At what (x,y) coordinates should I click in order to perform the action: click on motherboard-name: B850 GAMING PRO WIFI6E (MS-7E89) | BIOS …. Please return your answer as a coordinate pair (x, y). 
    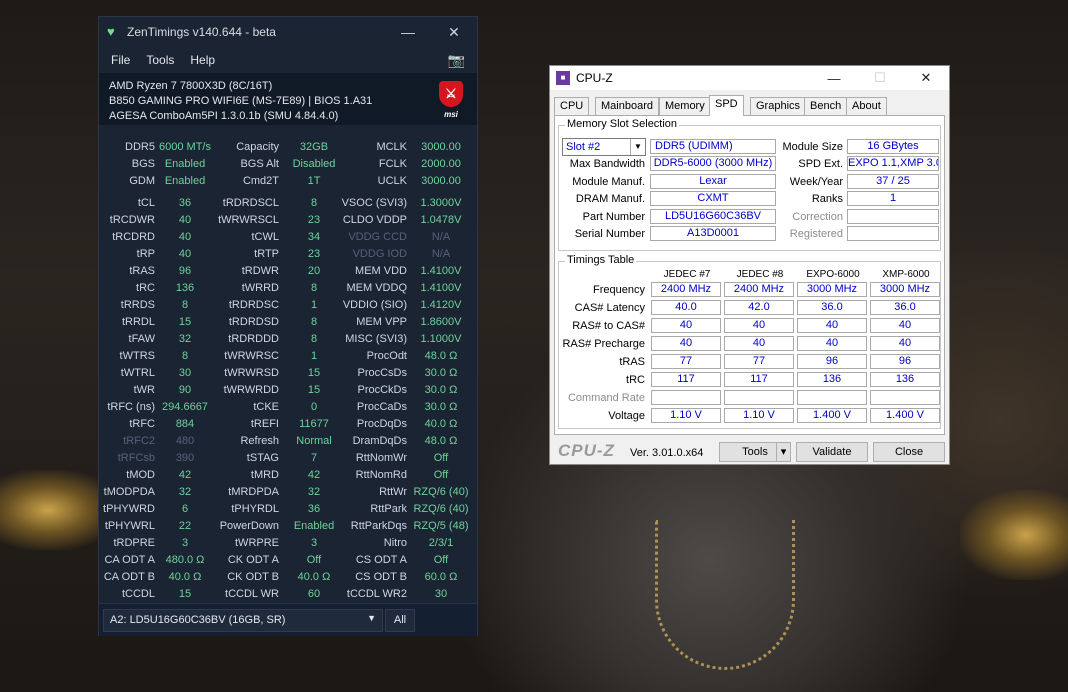
    Looking at the image, I should click on (241, 101).